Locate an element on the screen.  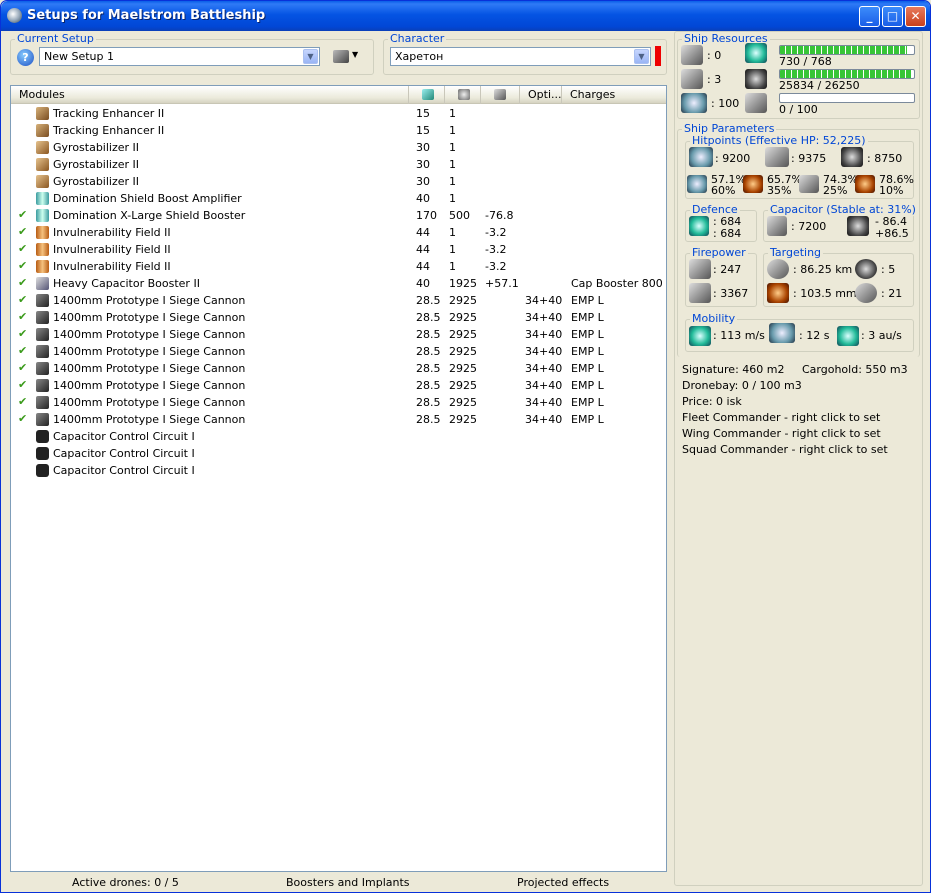
turret-hardpoint-icon is located at coordinates (692, 55).